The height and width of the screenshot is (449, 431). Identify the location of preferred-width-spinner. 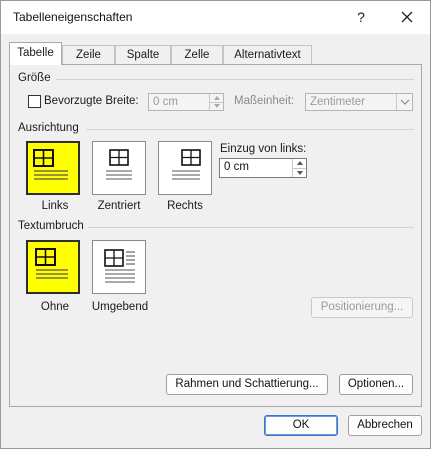
(216, 102).